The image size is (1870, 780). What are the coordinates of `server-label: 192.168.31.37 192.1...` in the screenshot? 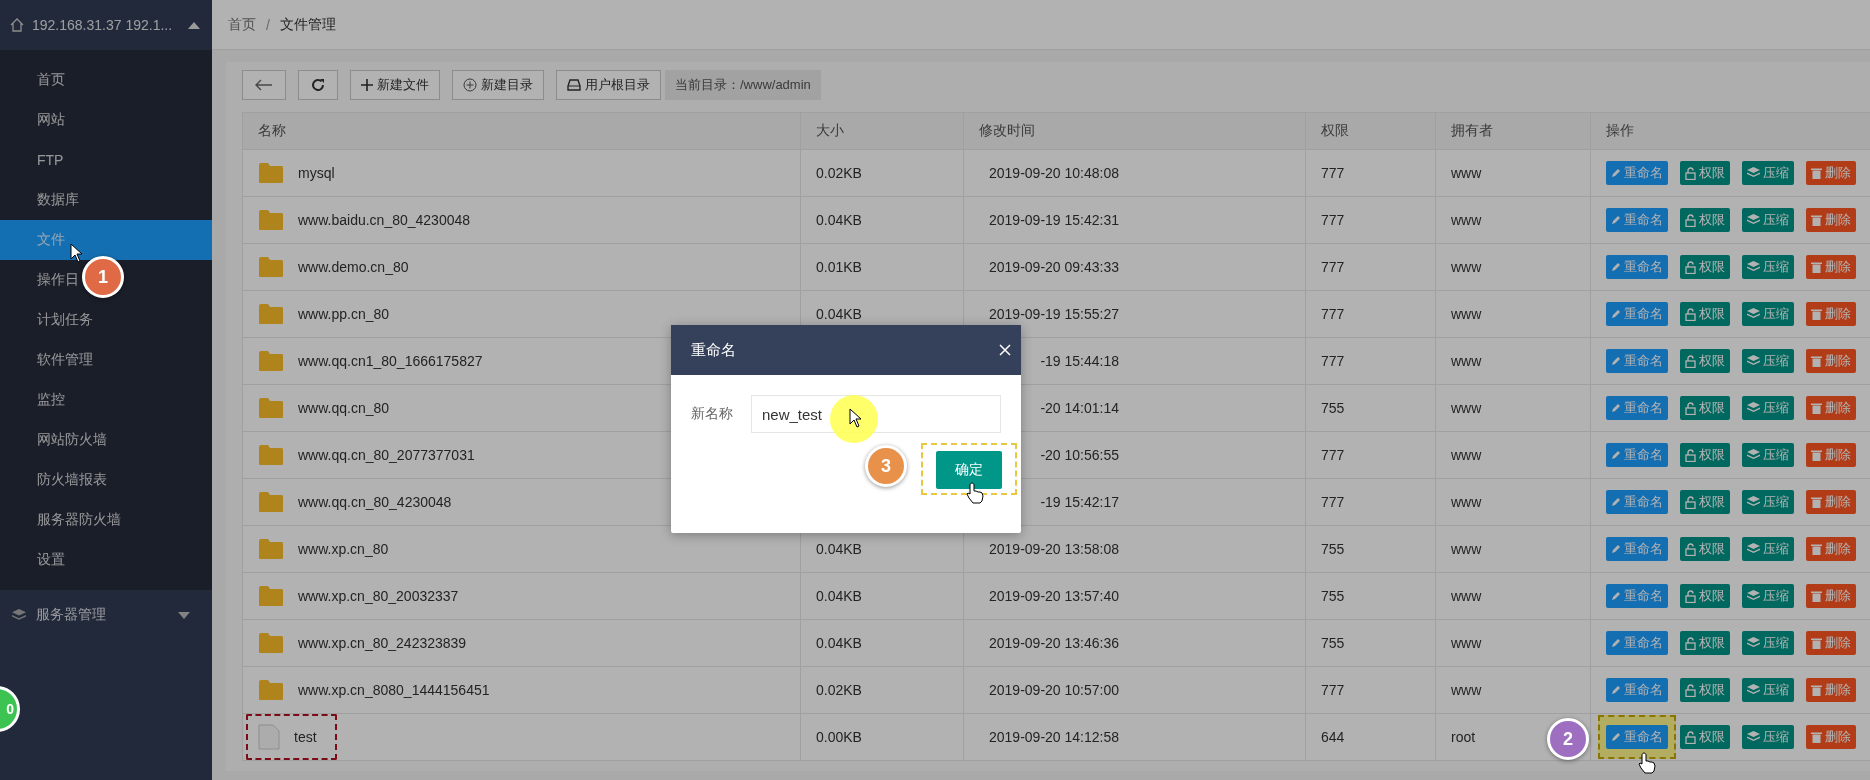 It's located at (102, 25).